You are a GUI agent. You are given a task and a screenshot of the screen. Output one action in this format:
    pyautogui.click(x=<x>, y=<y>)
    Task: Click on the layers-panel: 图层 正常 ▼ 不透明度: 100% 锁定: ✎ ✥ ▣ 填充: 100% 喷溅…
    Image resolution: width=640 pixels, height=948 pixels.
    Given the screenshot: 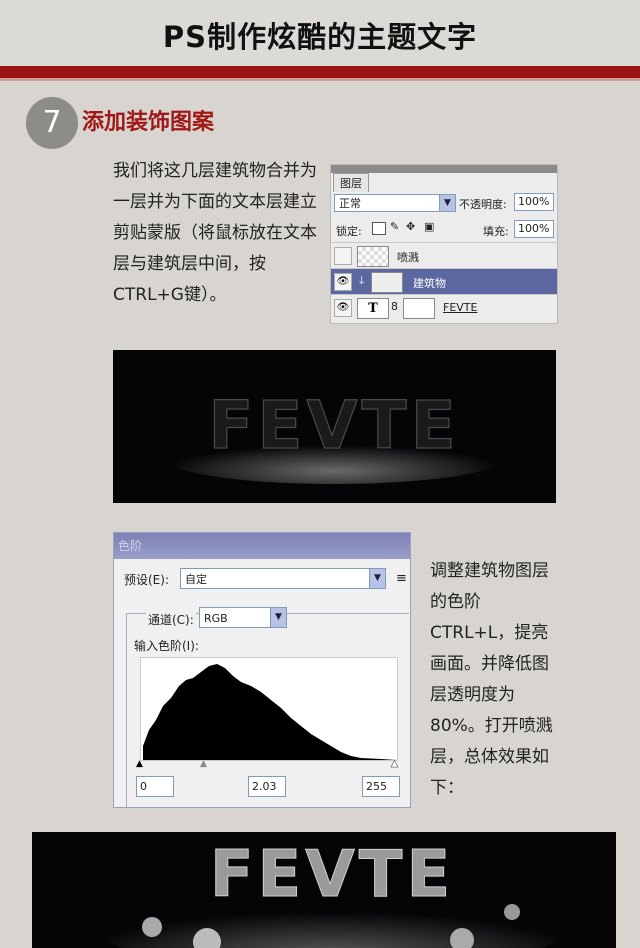 What is the action you would take?
    pyautogui.click(x=444, y=244)
    